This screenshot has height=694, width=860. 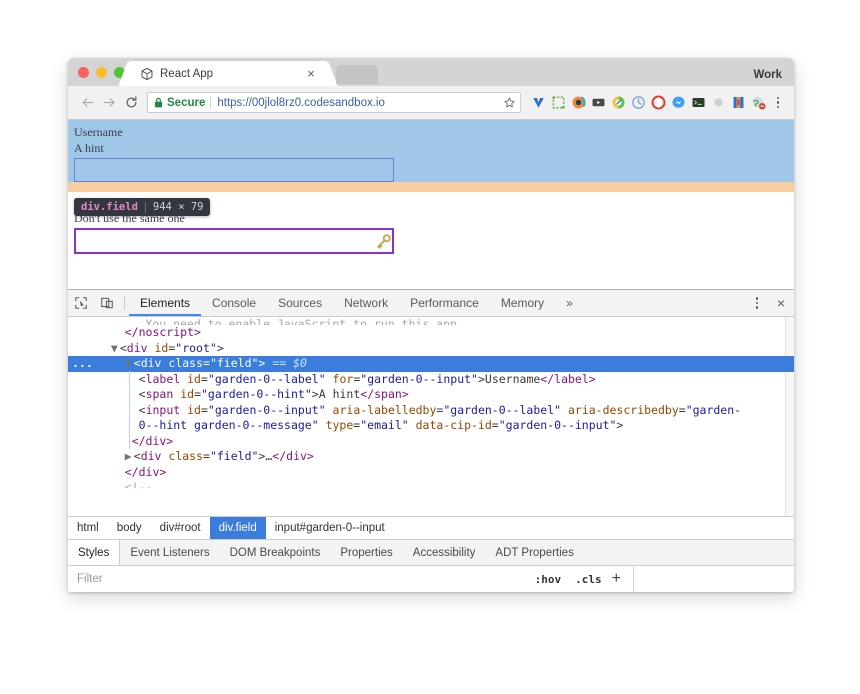 What do you see at coordinates (366, 303) in the screenshot?
I see `tab-network: Network` at bounding box center [366, 303].